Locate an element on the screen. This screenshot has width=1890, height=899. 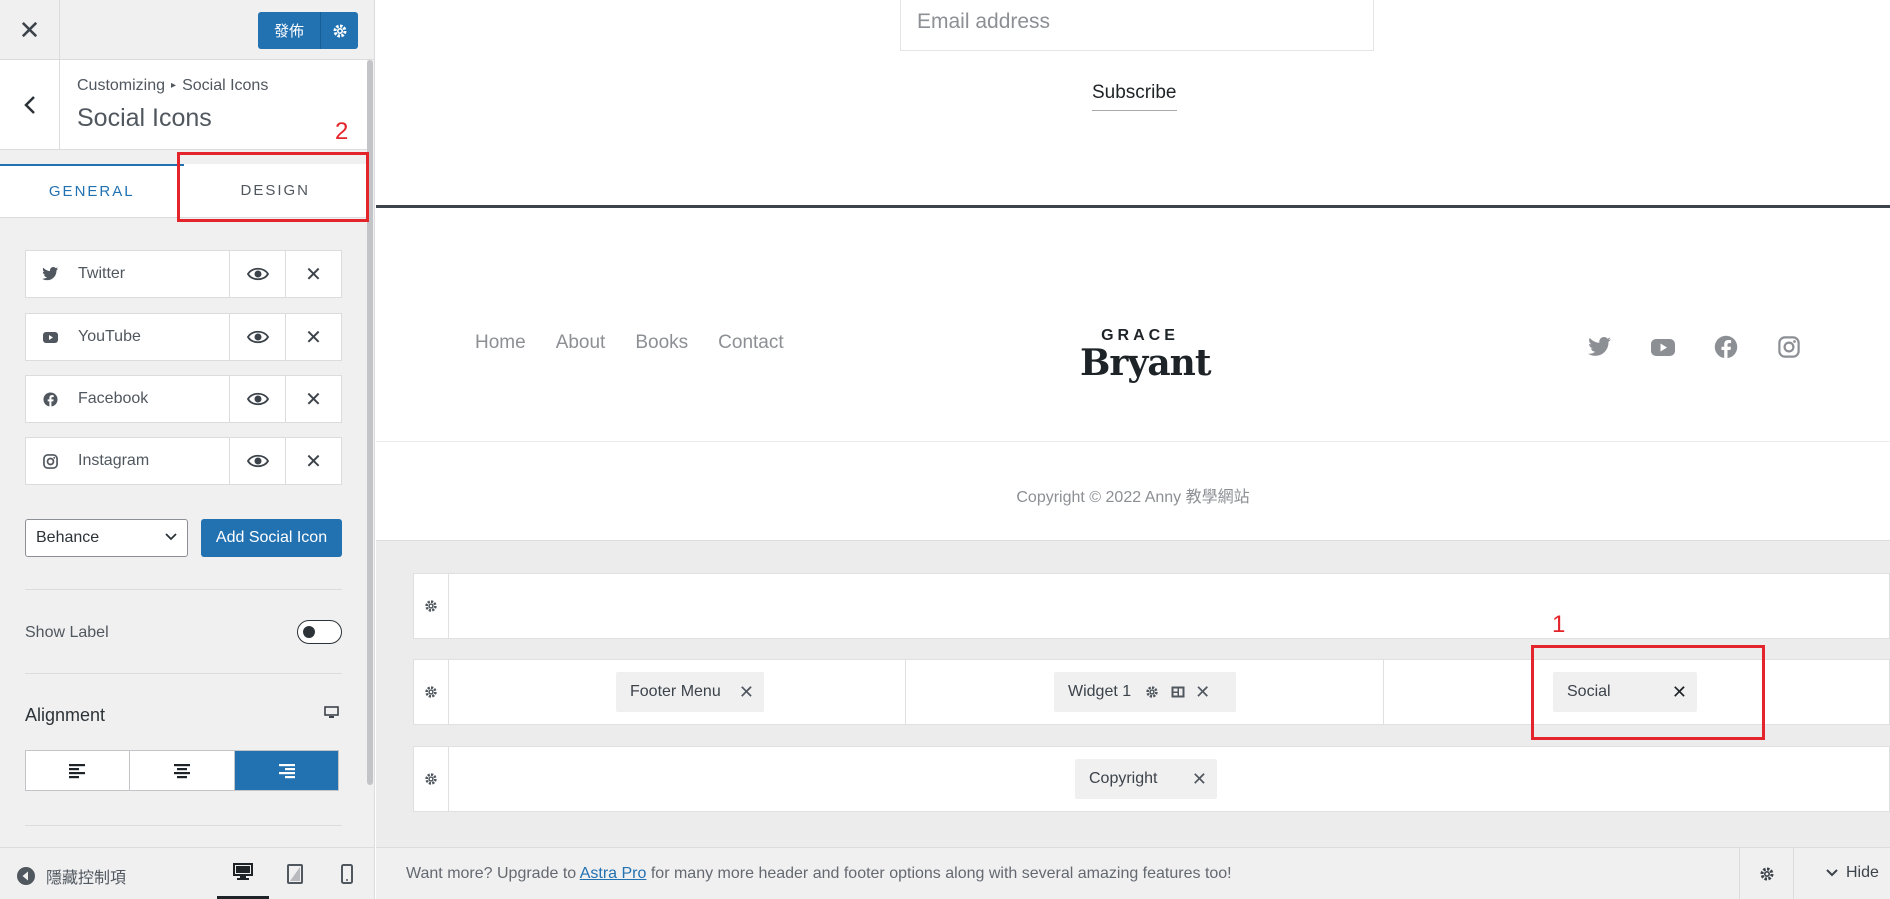
builder-item-footer-menu: Footer Menu ✕ is located at coordinates (690, 692).